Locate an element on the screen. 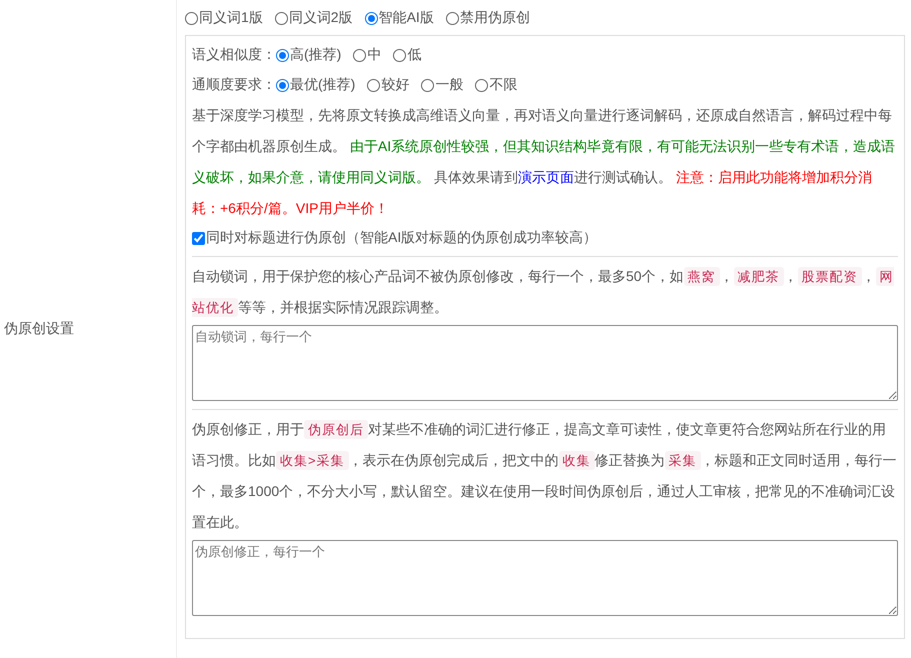  radio-label: 不限 is located at coordinates (503, 85).